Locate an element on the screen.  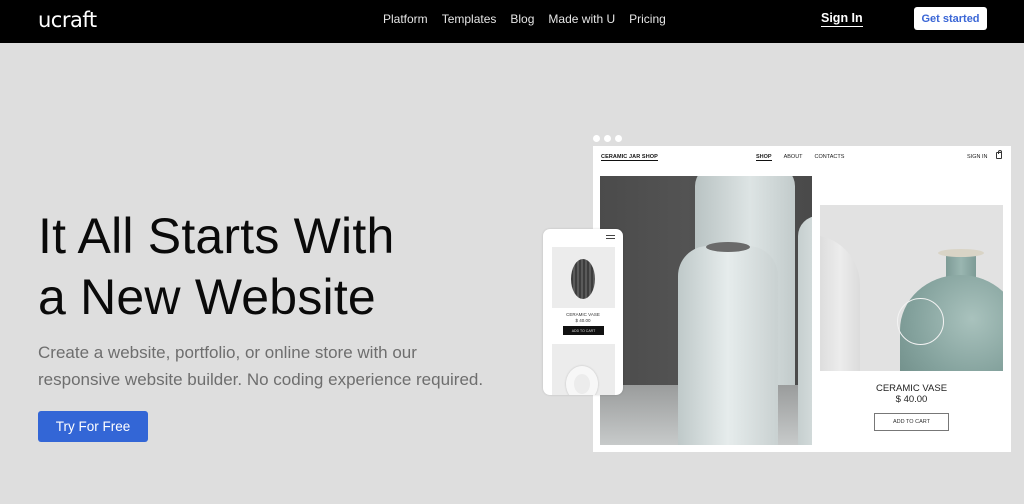
shopping-bag-icon is located at coordinates (999, 154).